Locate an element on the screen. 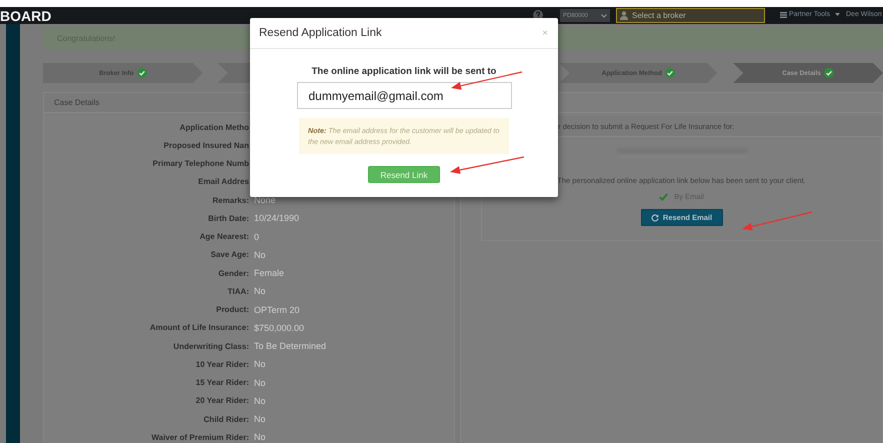 The height and width of the screenshot is (443, 883). prompt-text: The online application link will be sent to is located at coordinates (404, 71).